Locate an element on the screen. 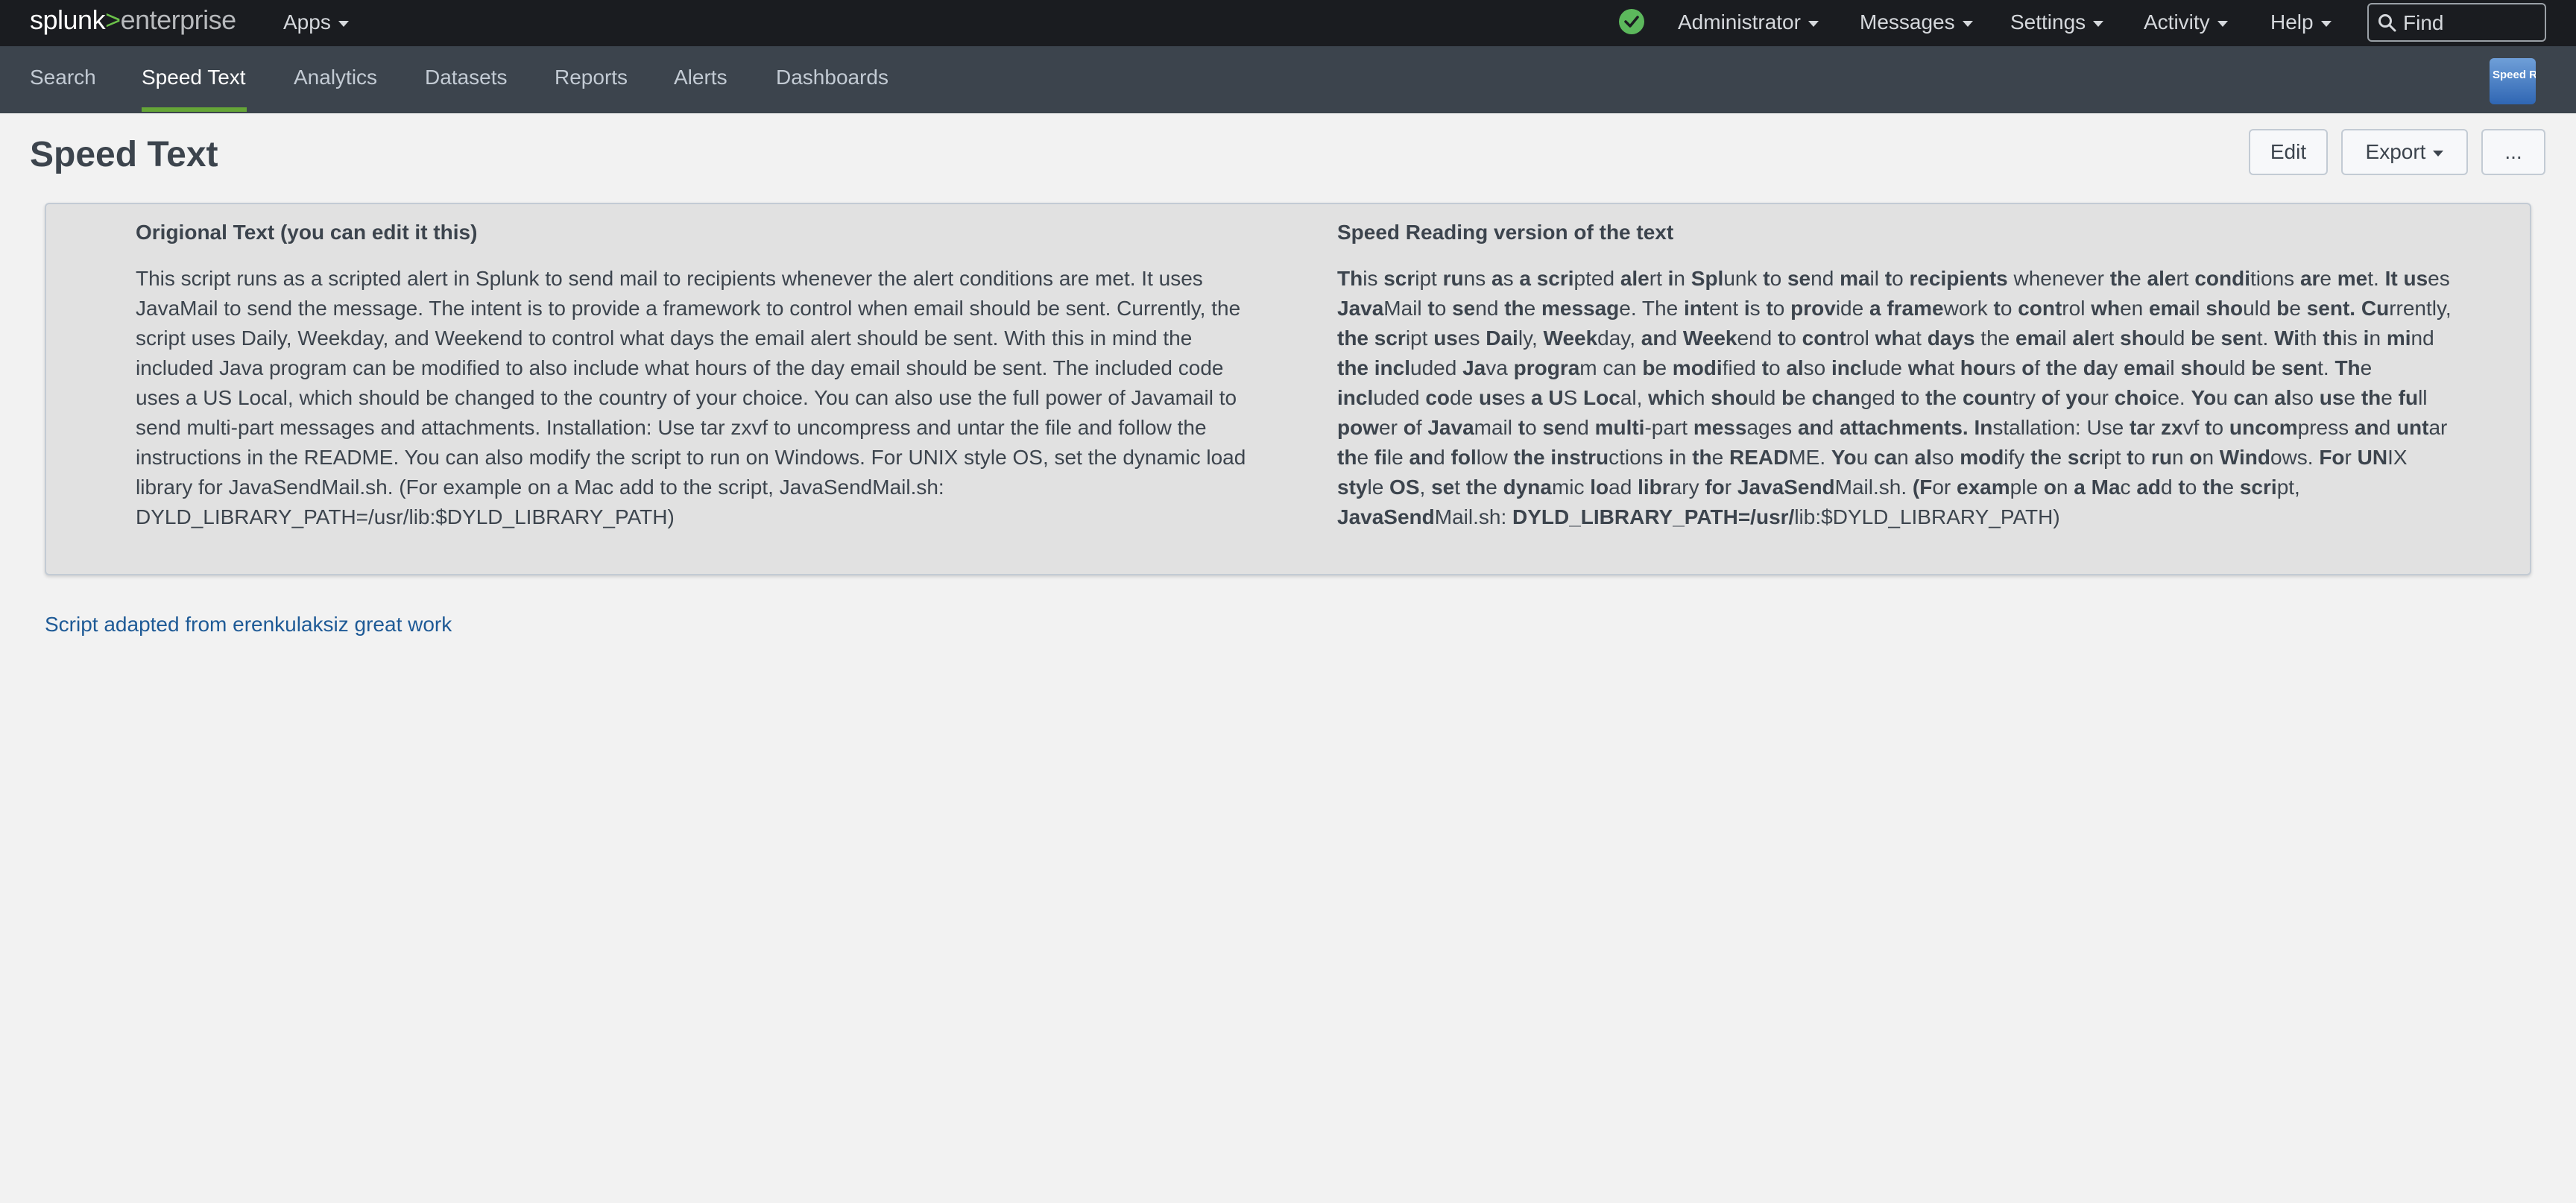  tab-dashboards: Dashboards is located at coordinates (832, 77).